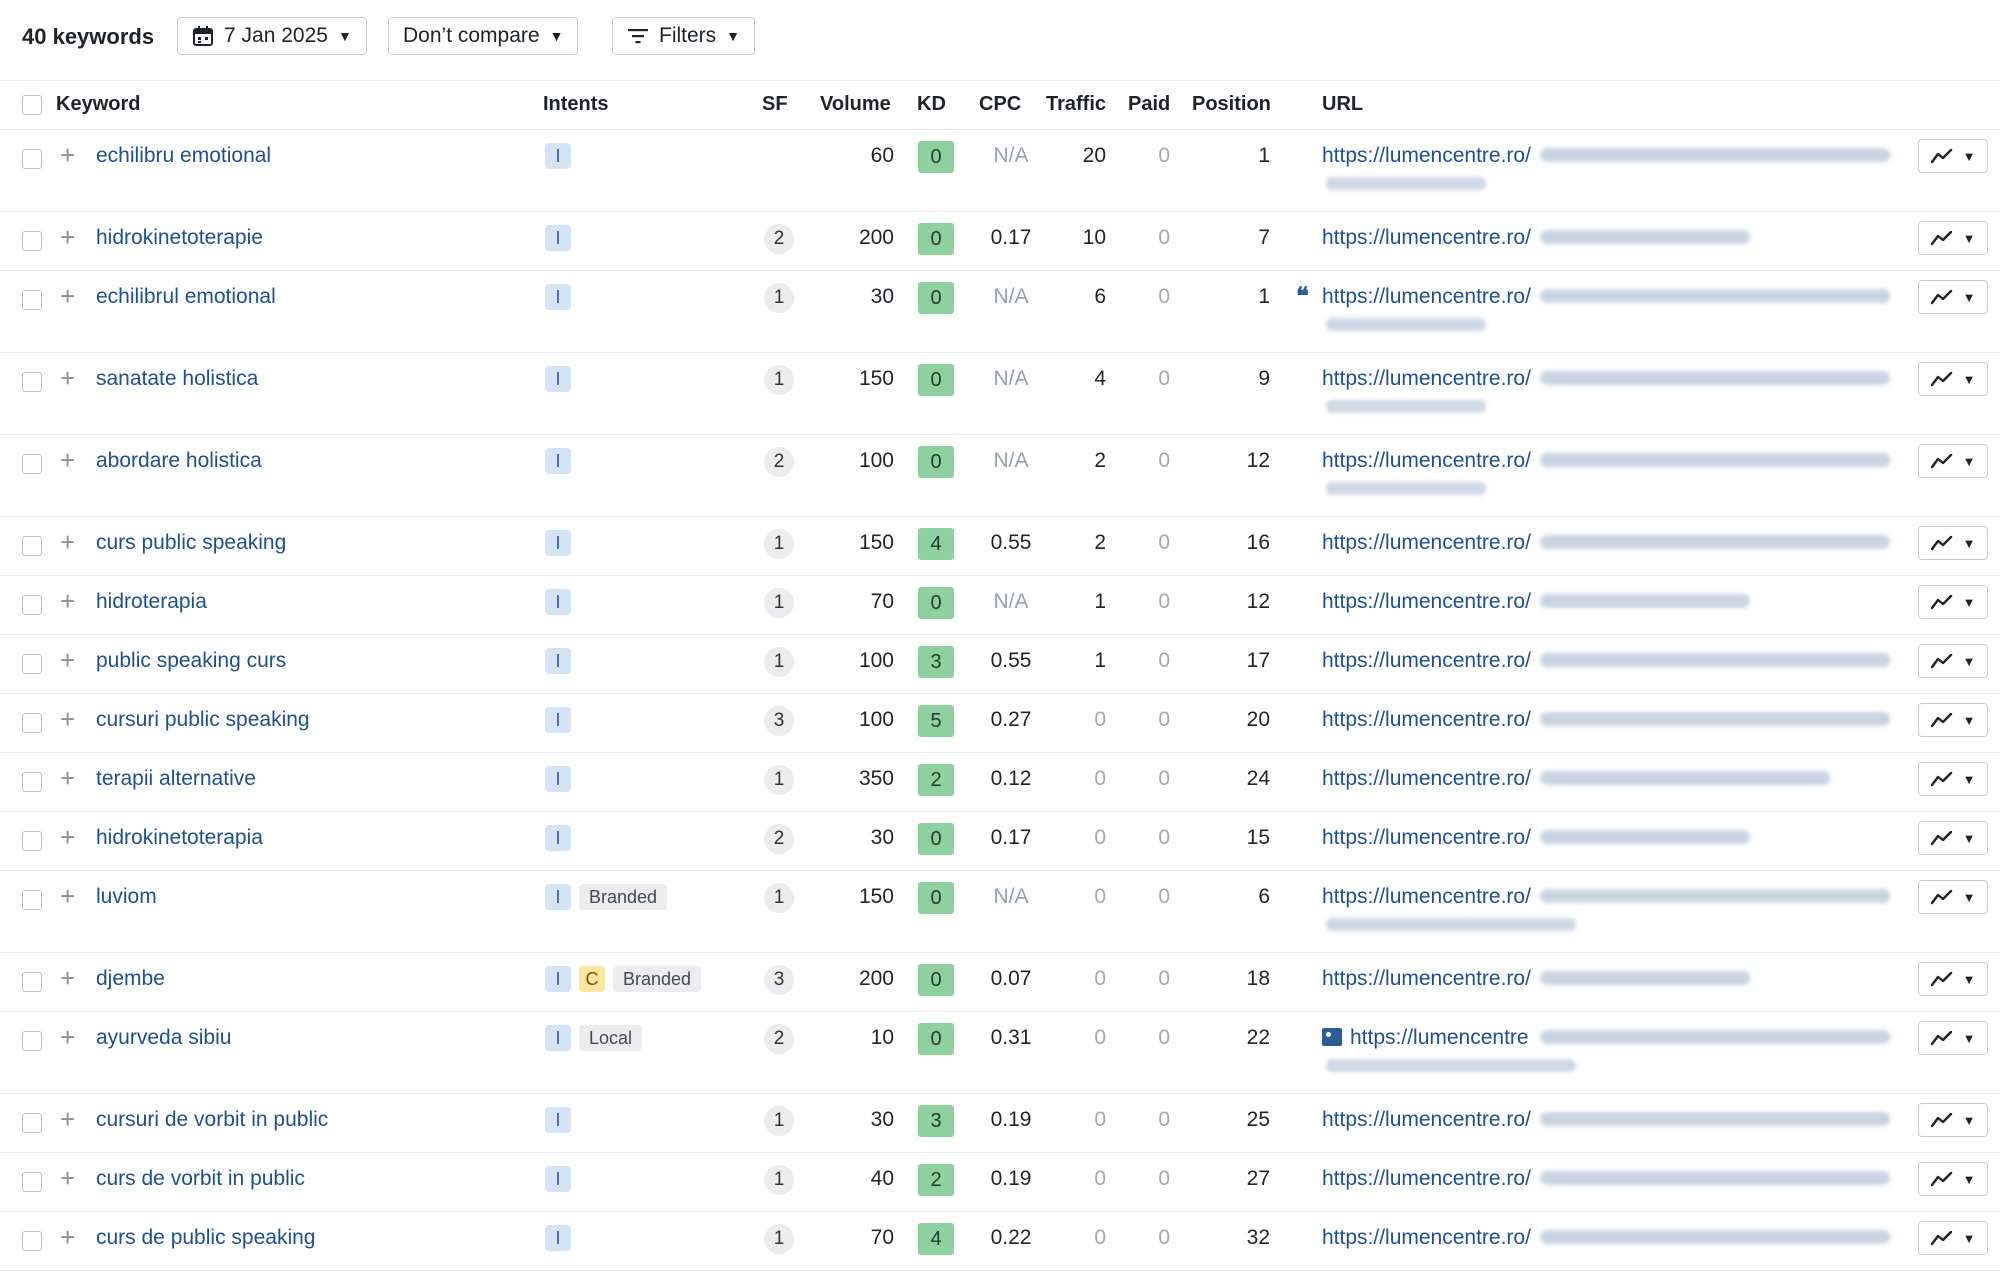 The image size is (2000, 1278). Describe the element at coordinates (183, 156) in the screenshot. I see `keyword-link: echilibru emotional` at that location.